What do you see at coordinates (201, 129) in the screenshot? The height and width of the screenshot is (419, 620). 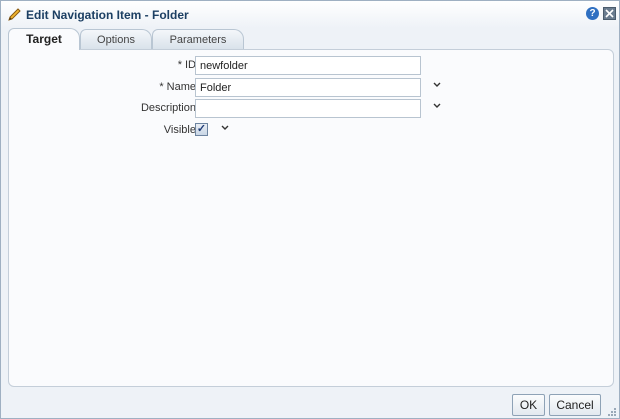 I see `visible-checkbox: ✓` at bounding box center [201, 129].